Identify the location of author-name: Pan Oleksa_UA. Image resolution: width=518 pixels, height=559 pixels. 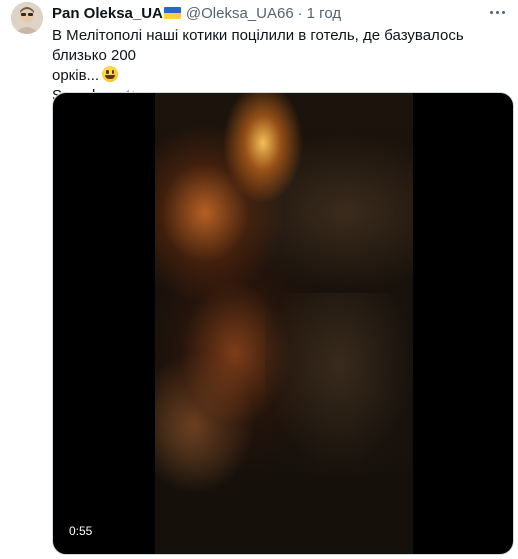
(107, 13).